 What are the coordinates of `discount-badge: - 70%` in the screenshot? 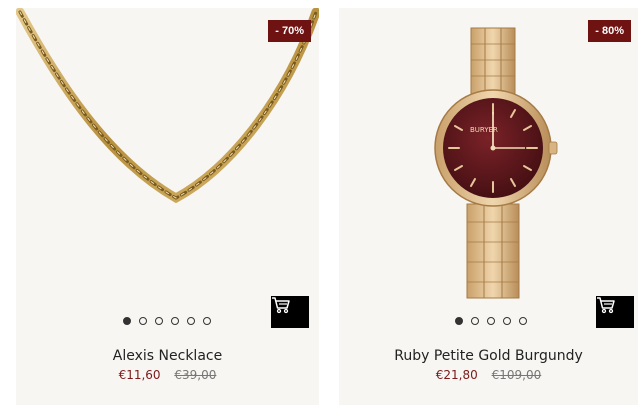 It's located at (289, 31).